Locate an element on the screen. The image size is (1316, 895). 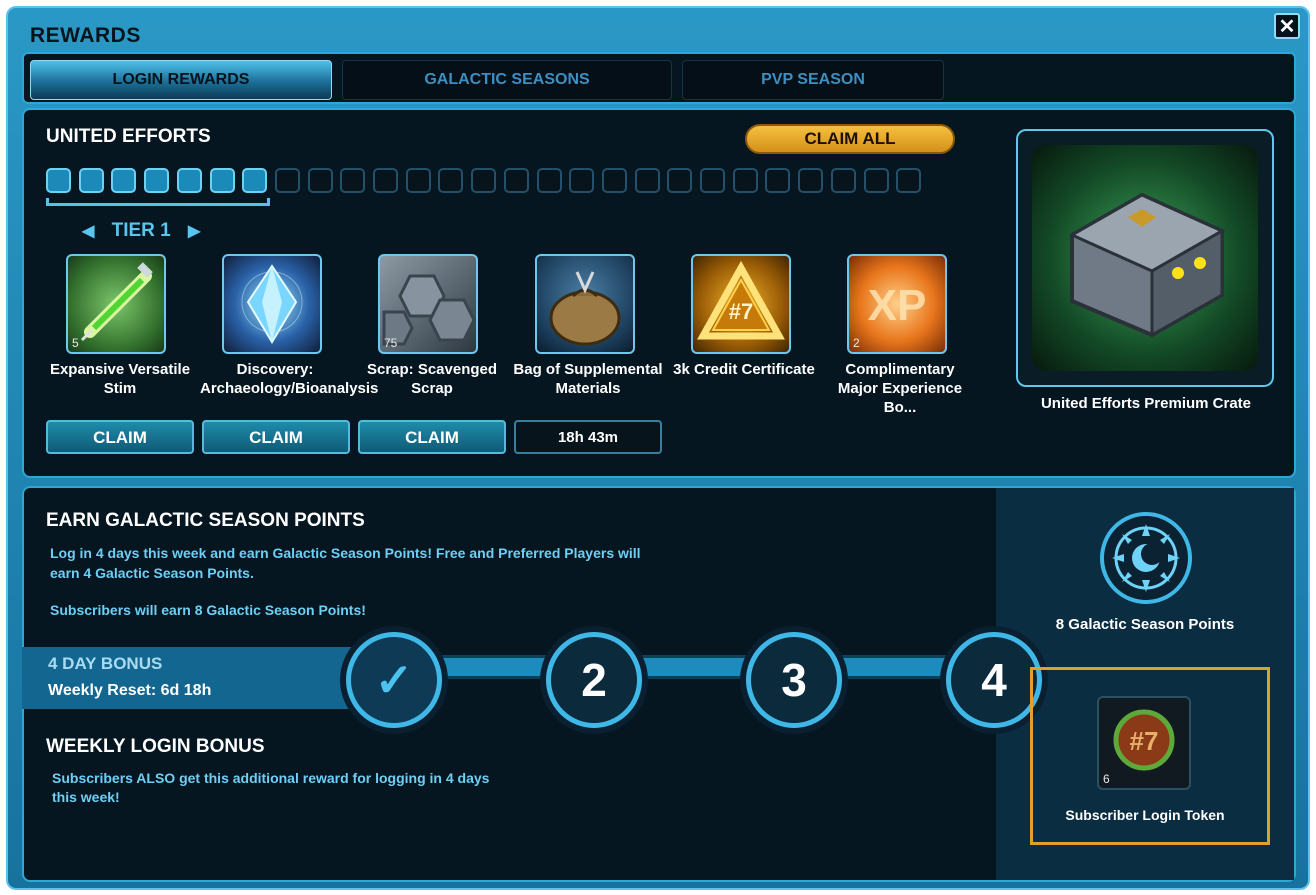
tier-label: TIER 1 is located at coordinates (141, 230).